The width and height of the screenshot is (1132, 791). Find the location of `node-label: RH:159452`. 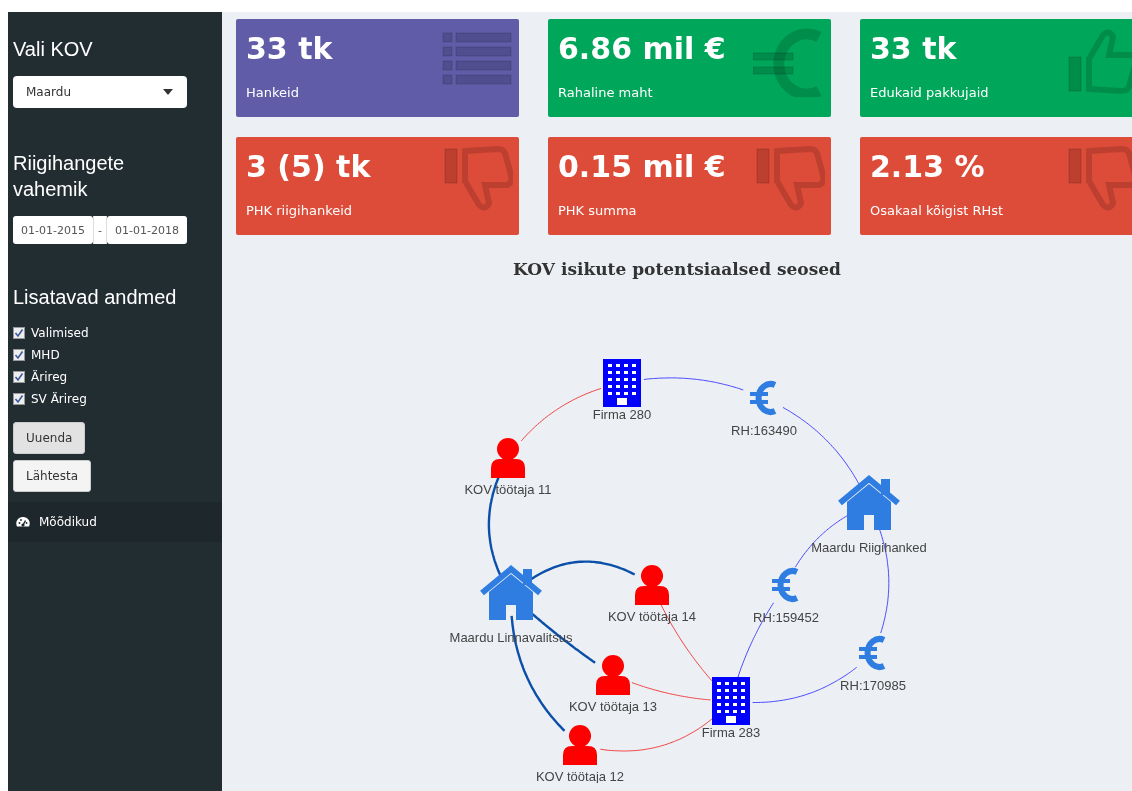

node-label: RH:159452 is located at coordinates (786, 617).